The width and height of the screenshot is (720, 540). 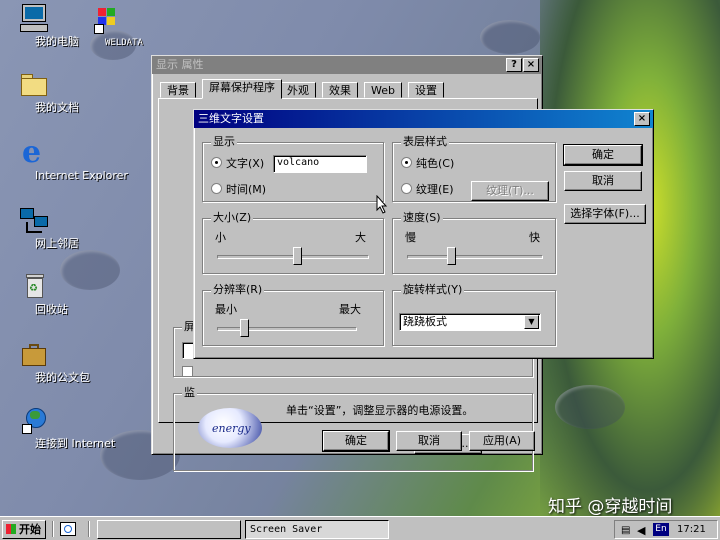 What do you see at coordinates (293, 242) in the screenshot?
I see `size-group: 大小(Z) 小 大` at bounding box center [293, 242].